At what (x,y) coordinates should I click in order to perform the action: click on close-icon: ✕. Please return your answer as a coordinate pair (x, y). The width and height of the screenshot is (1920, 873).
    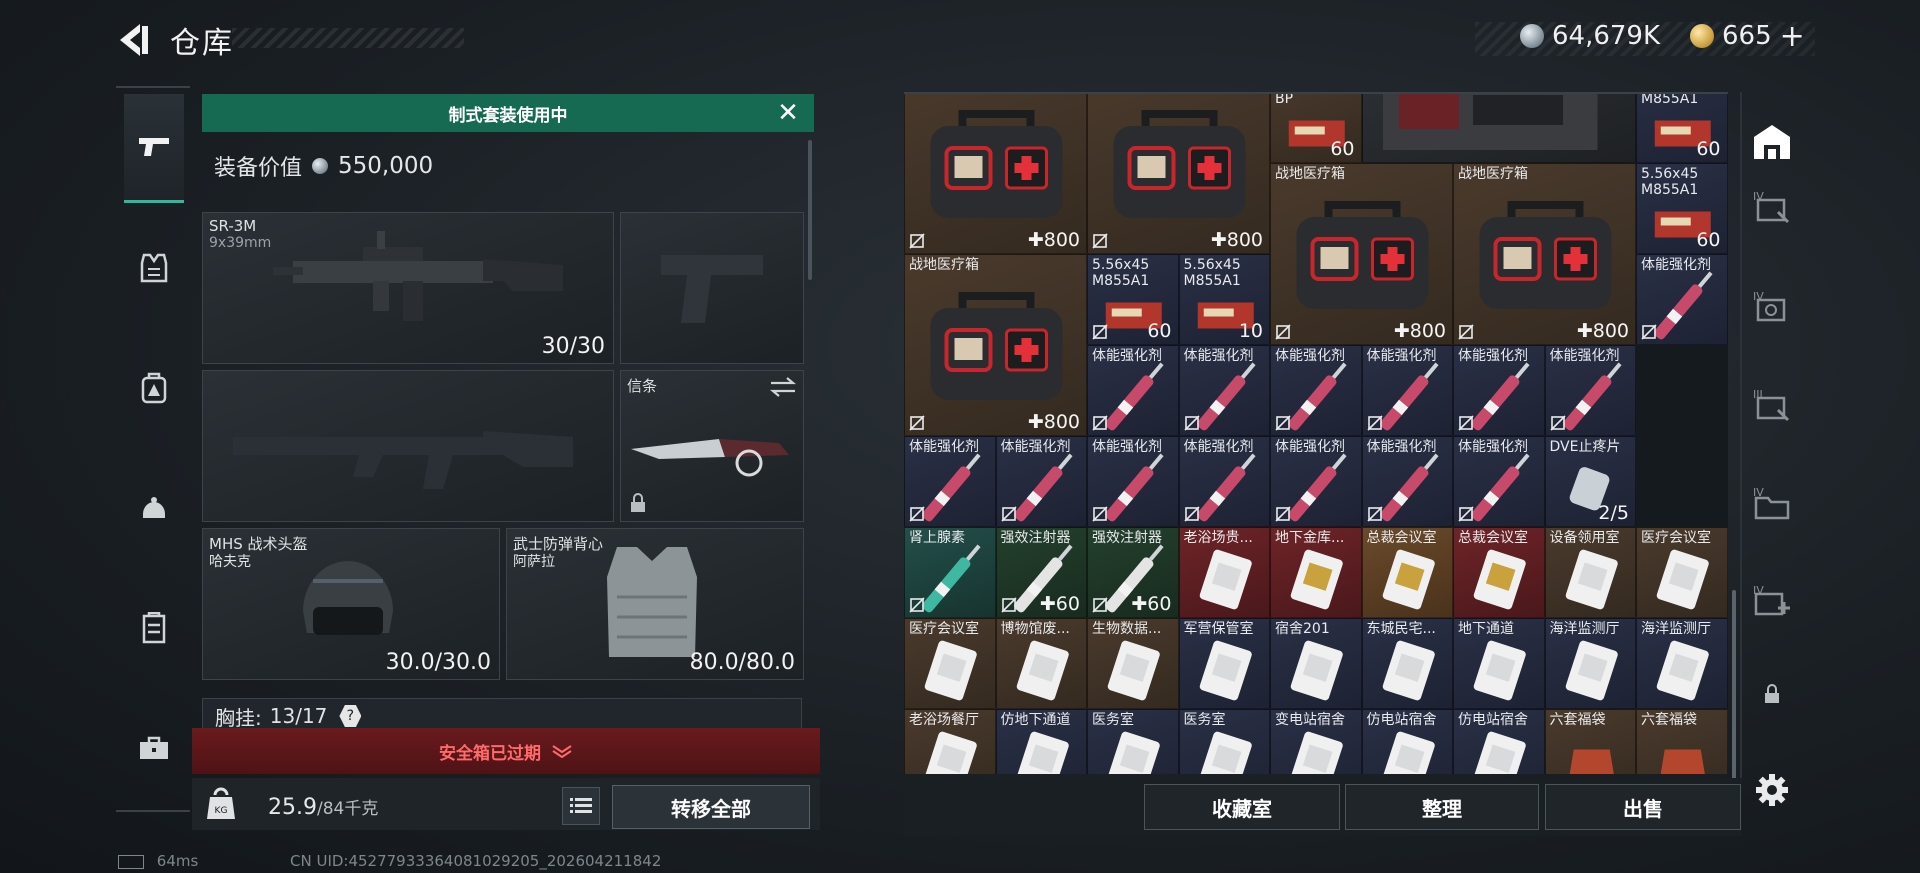
    Looking at the image, I should click on (788, 113).